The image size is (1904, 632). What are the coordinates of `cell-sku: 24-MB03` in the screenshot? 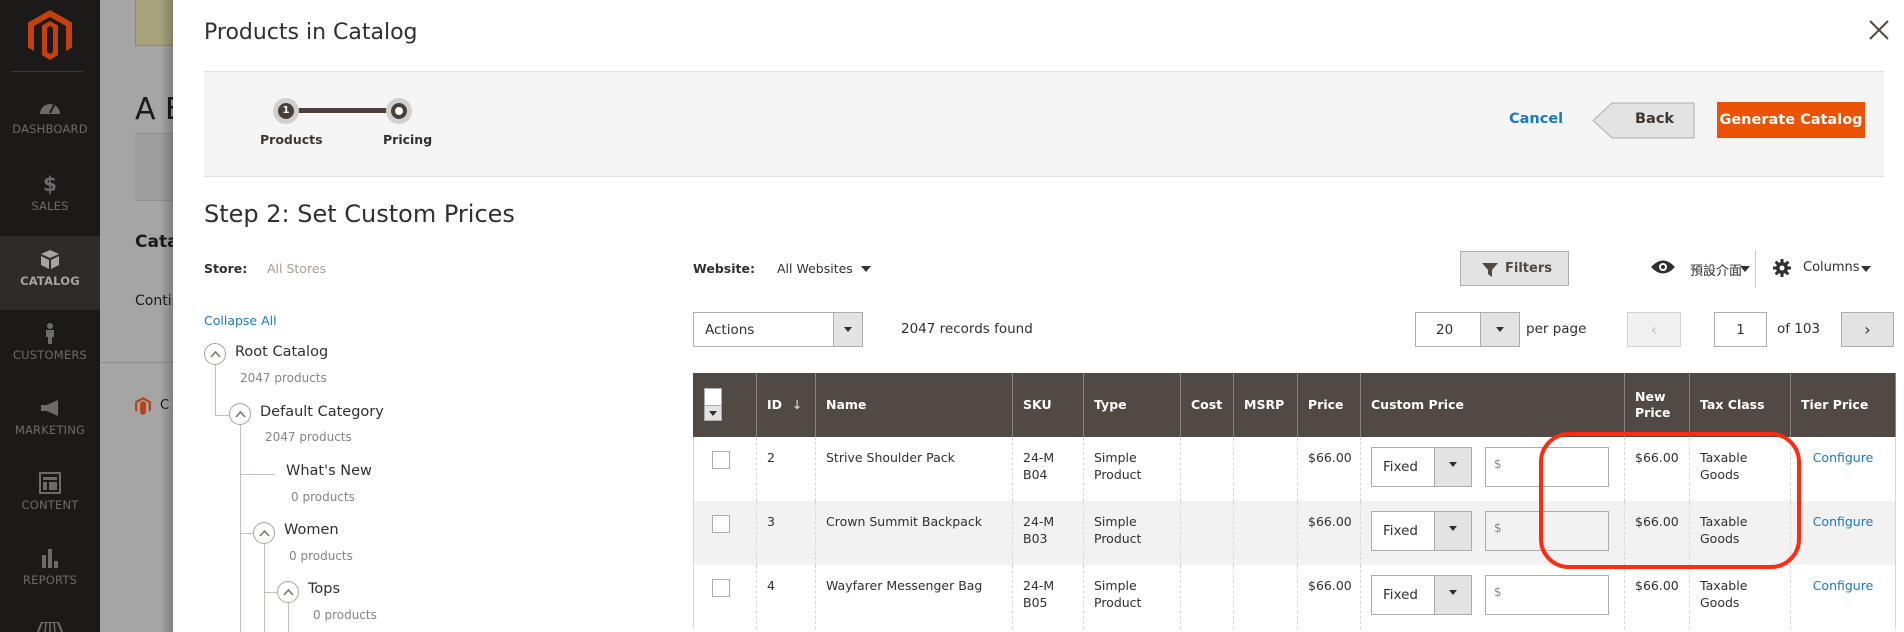 It's located at (1048, 533).